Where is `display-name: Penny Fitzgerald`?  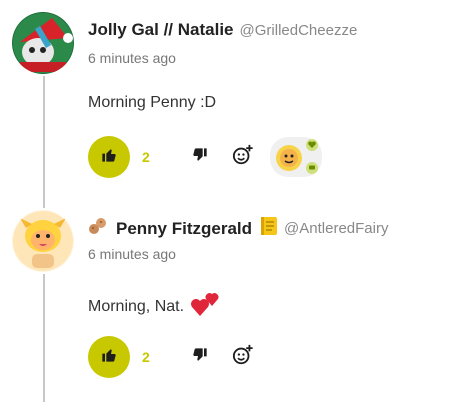 display-name: Penny Fitzgerald is located at coordinates (184, 229).